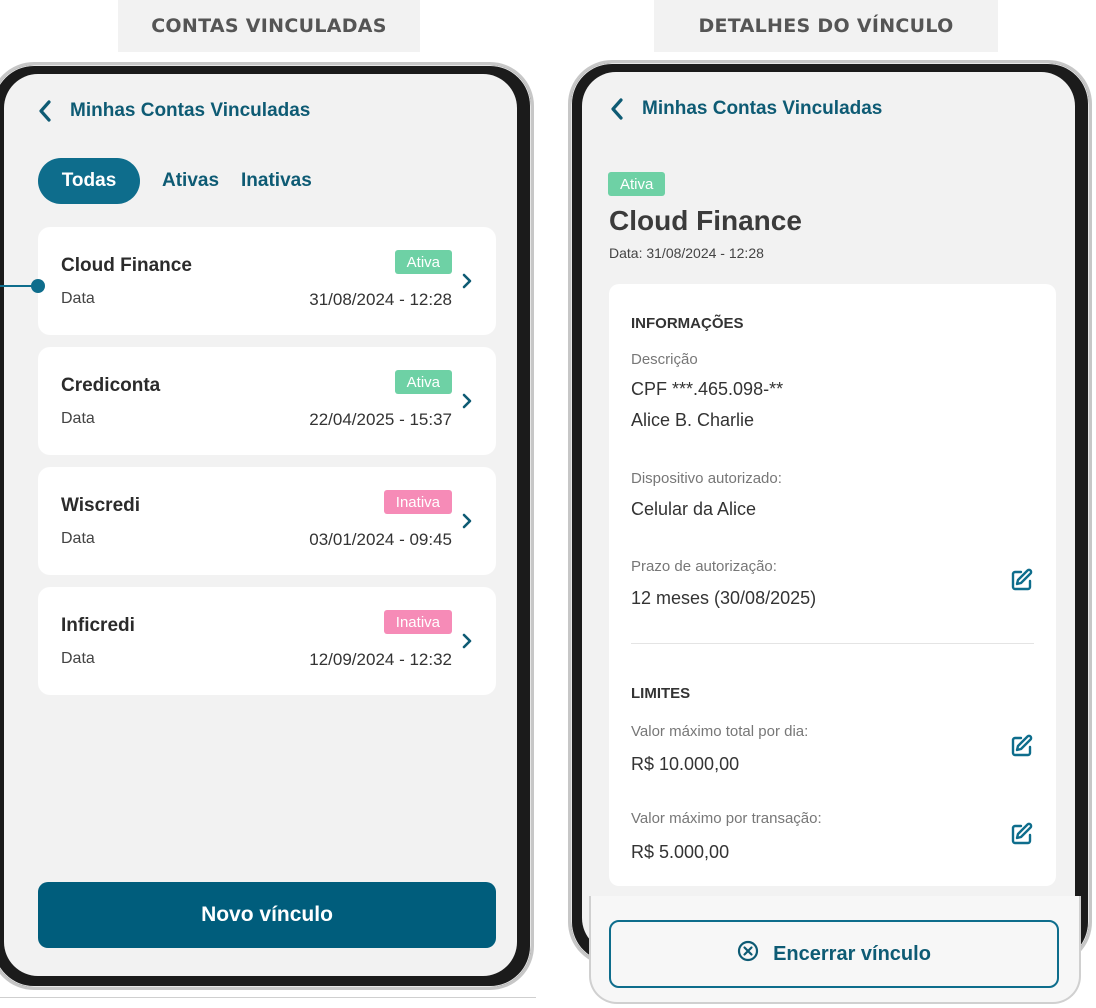 The image size is (1096, 1008). I want to click on end-link-label: Encerrar vínculo, so click(852, 953).